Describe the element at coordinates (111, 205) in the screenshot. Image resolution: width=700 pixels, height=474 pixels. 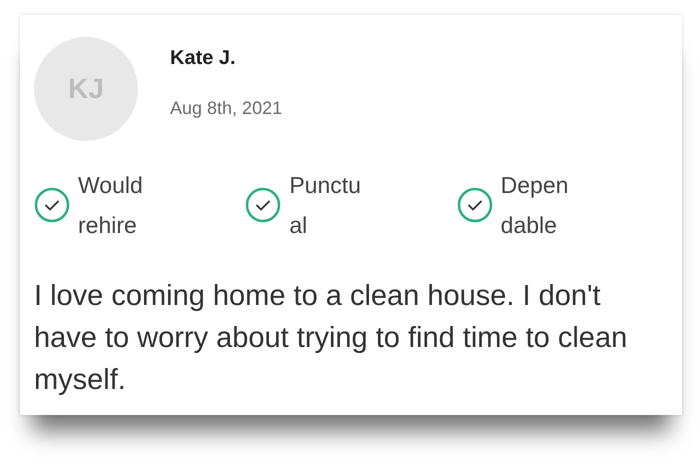
I see `tag-label: Would rehire` at that location.